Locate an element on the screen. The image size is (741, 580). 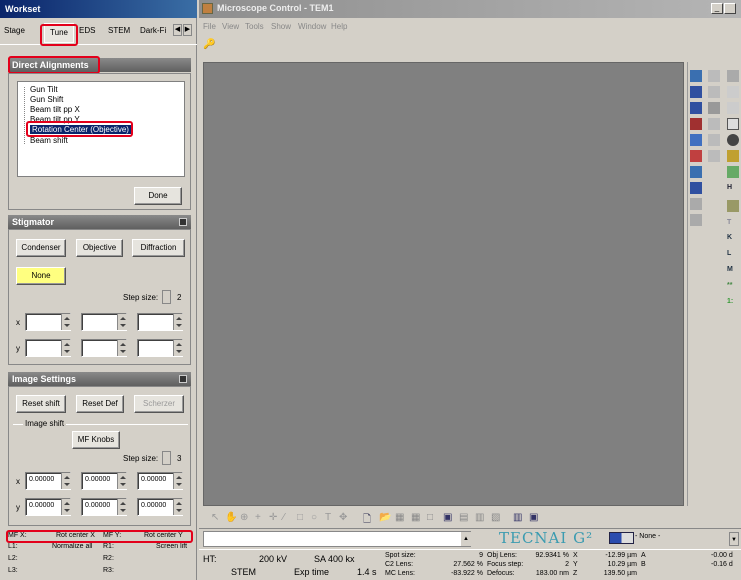
tab-eds: EDS is located at coordinates (87, 30).